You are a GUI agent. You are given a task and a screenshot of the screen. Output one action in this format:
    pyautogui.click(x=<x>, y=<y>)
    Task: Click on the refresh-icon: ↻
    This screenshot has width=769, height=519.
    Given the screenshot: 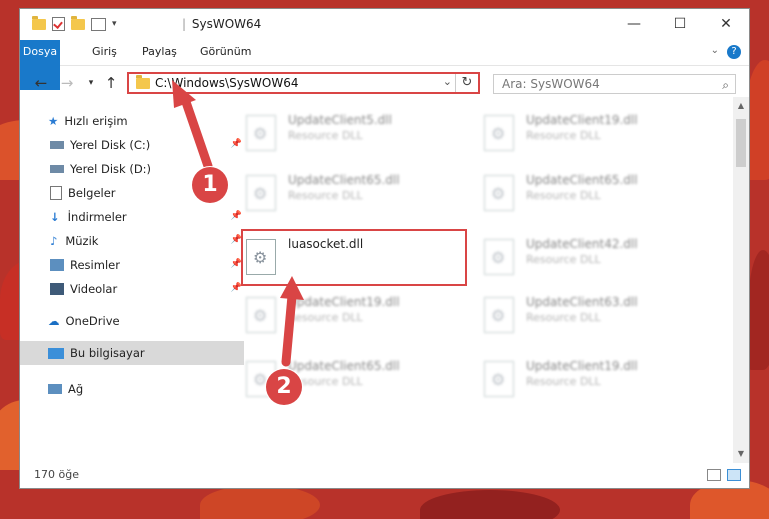 What is the action you would take?
    pyautogui.click(x=466, y=83)
    